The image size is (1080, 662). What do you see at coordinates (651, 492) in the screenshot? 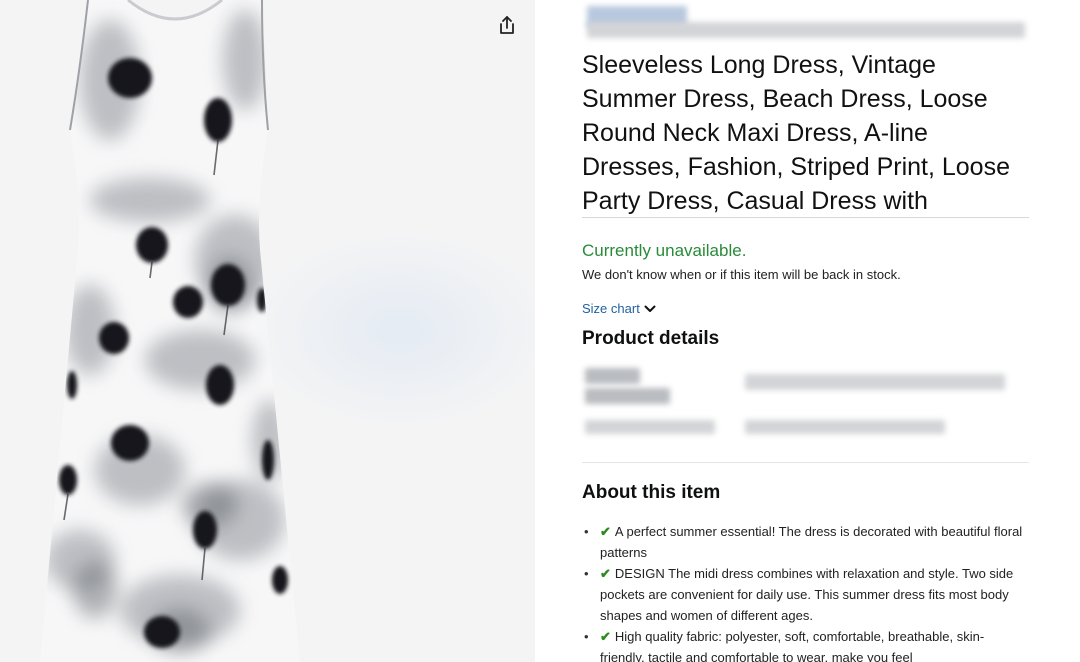
I see `about-item-heading: About this item` at bounding box center [651, 492].